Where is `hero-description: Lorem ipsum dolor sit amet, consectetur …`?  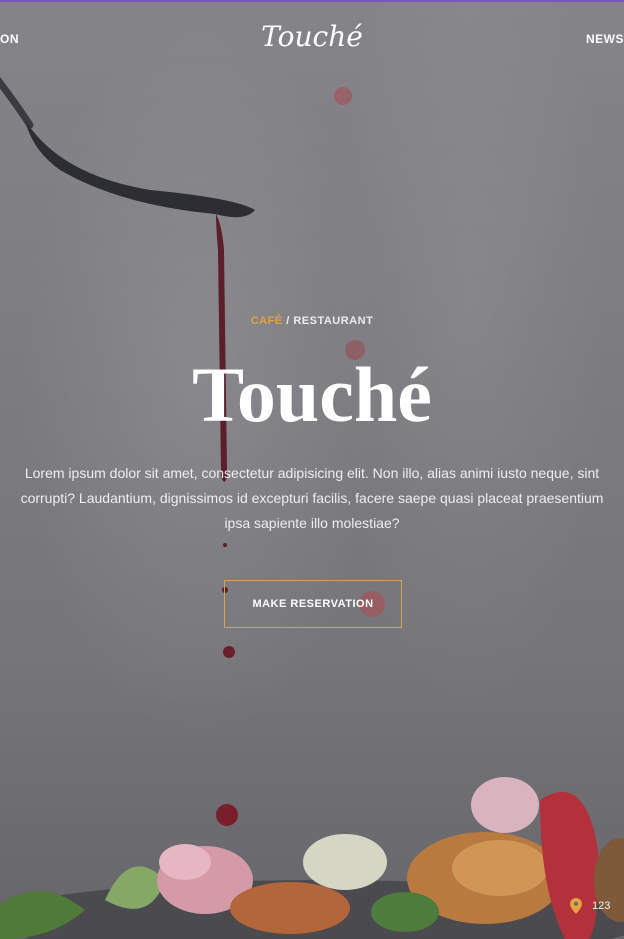 hero-description: Lorem ipsum dolor sit amet, consectetur … is located at coordinates (312, 498).